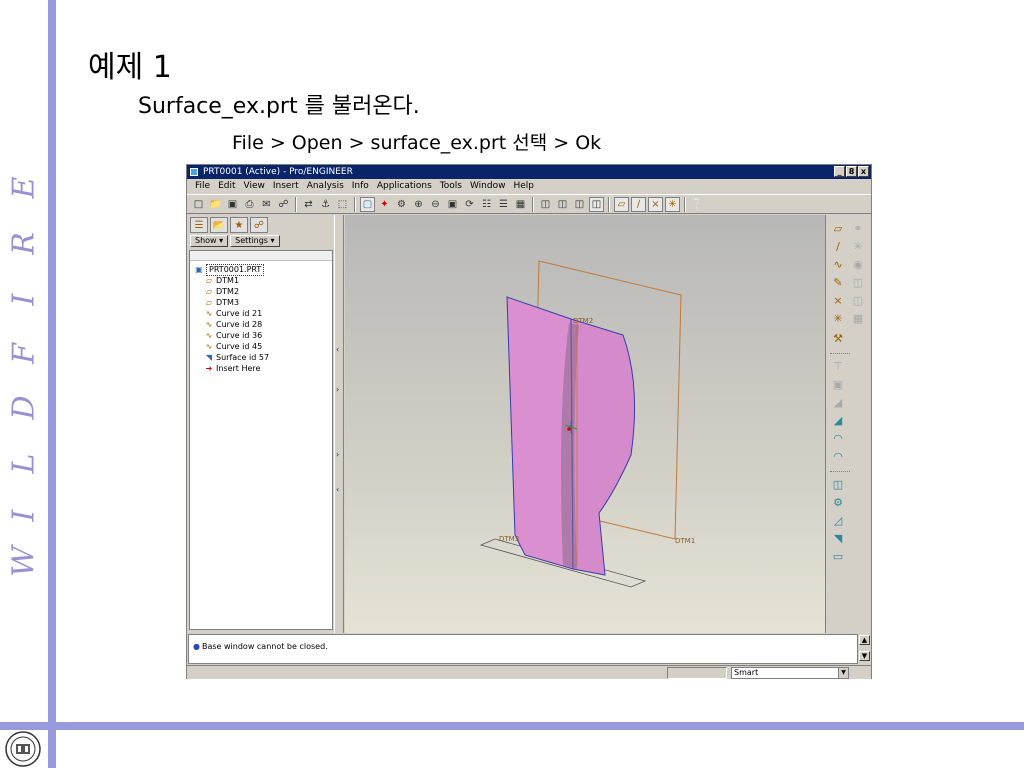  I want to click on hole-tool-icon: ⊤, so click(838, 366).